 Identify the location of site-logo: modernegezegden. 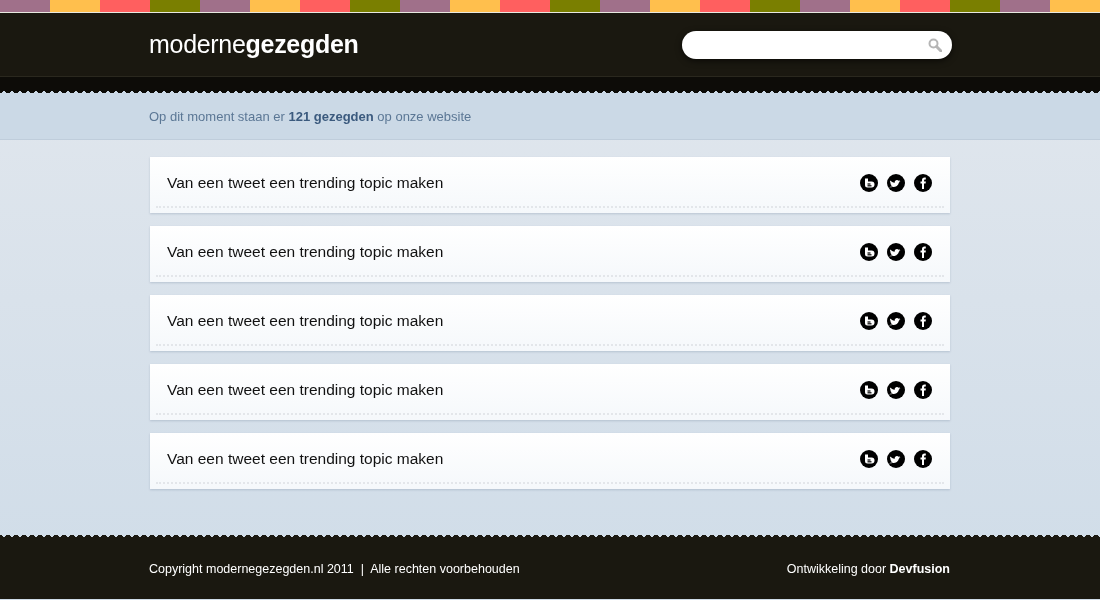
(254, 44).